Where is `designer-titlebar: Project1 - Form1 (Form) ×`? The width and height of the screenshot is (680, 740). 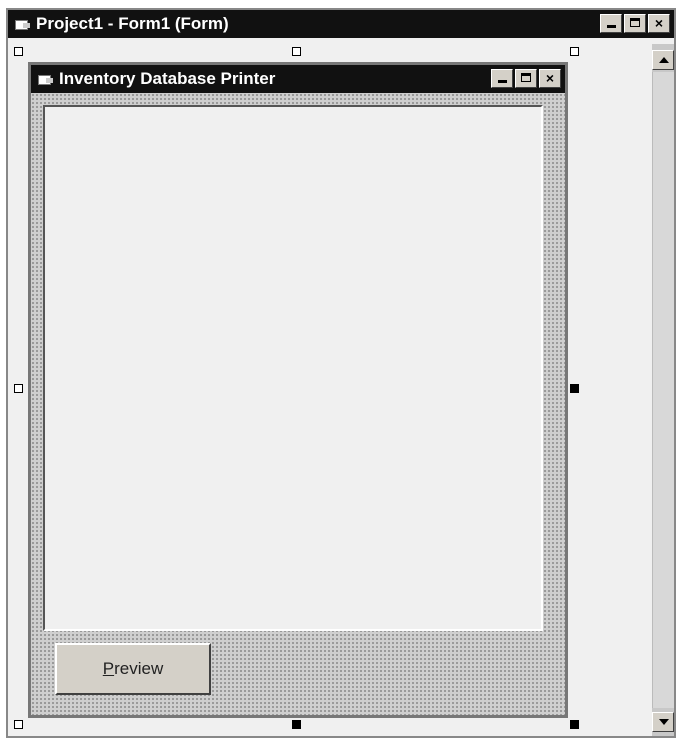 designer-titlebar: Project1 - Form1 (Form) × is located at coordinates (341, 24).